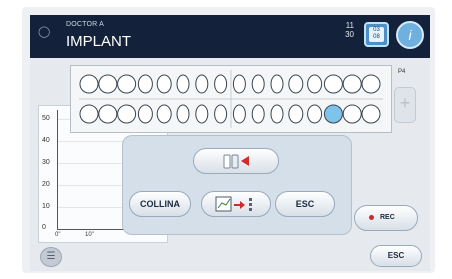 Image resolution: width=452 pixels, height=279 pixels. Describe the element at coordinates (333, 114) in the screenshot. I see `selected-tooth` at that location.